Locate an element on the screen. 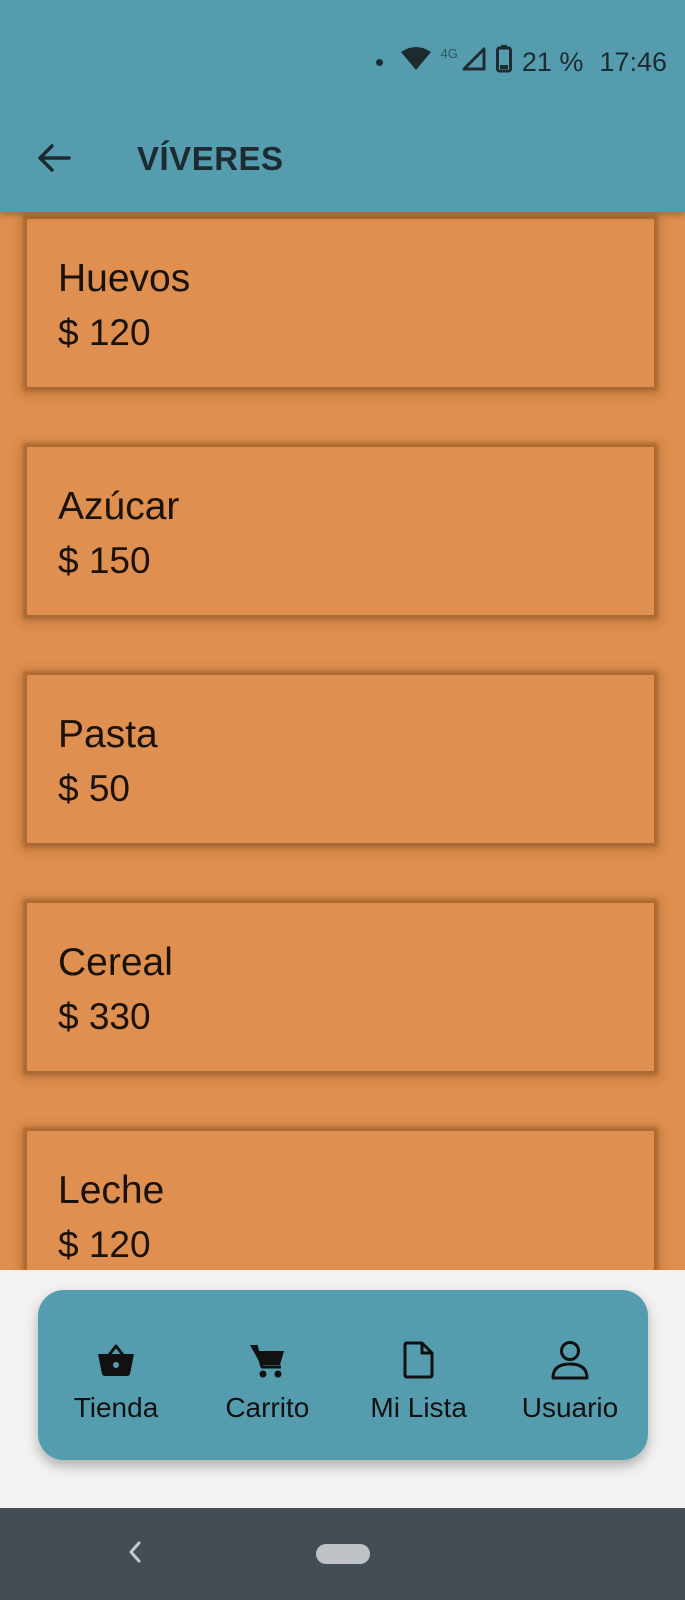 This screenshot has width=685, height=1600. network-type-label: 4G is located at coordinates (449, 53).